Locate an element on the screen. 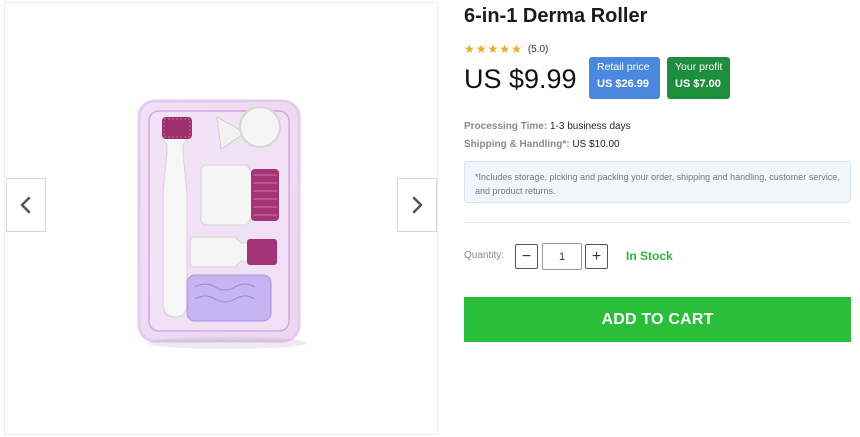  quantity-decrease-button: − is located at coordinates (526, 256).